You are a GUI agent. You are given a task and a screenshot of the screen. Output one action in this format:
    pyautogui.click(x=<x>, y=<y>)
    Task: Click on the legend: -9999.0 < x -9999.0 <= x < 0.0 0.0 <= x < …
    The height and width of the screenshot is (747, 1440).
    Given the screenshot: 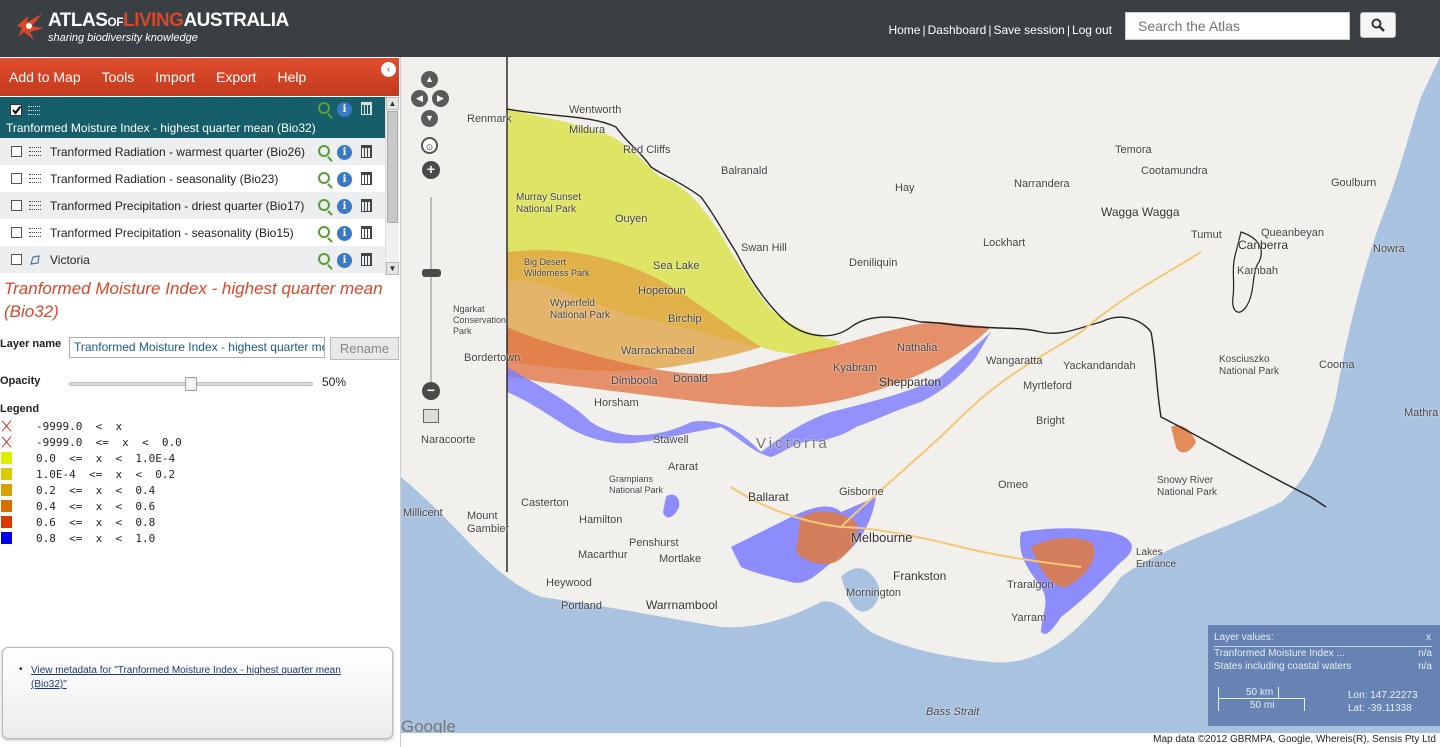 What is the action you would take?
    pyautogui.click(x=150, y=482)
    